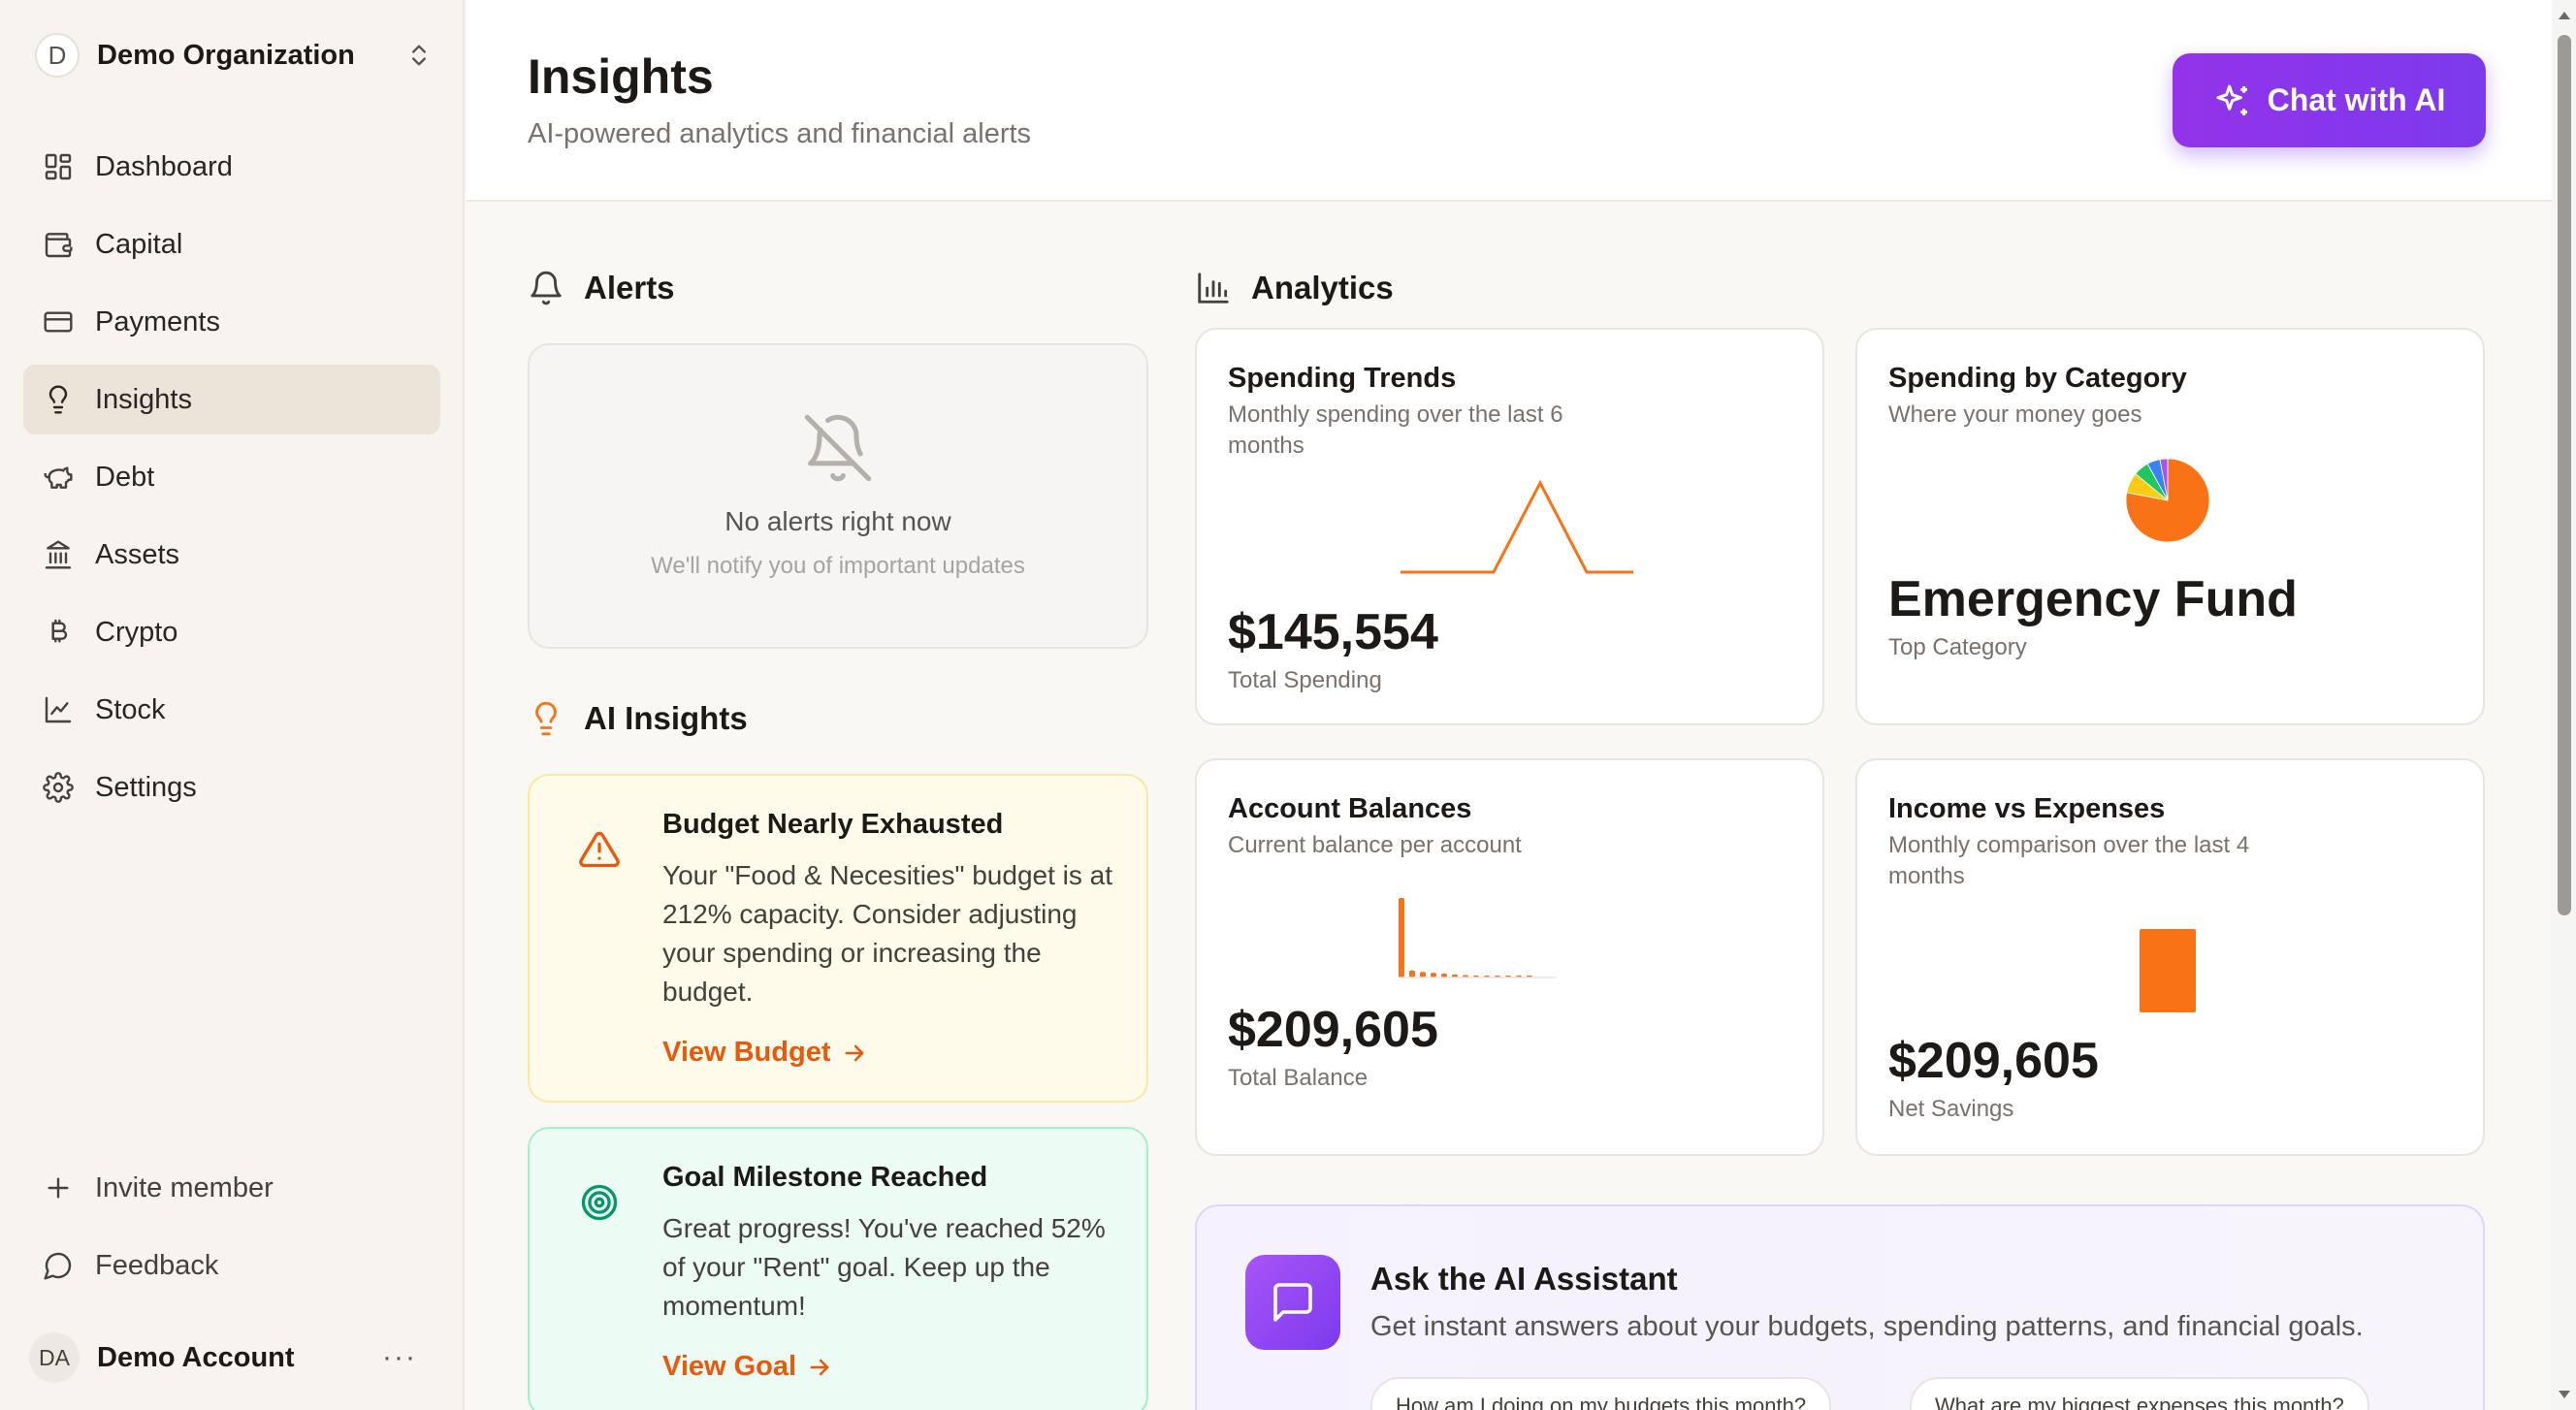 Image resolution: width=2576 pixels, height=1410 pixels. I want to click on message-circle-icon, so click(58, 1266).